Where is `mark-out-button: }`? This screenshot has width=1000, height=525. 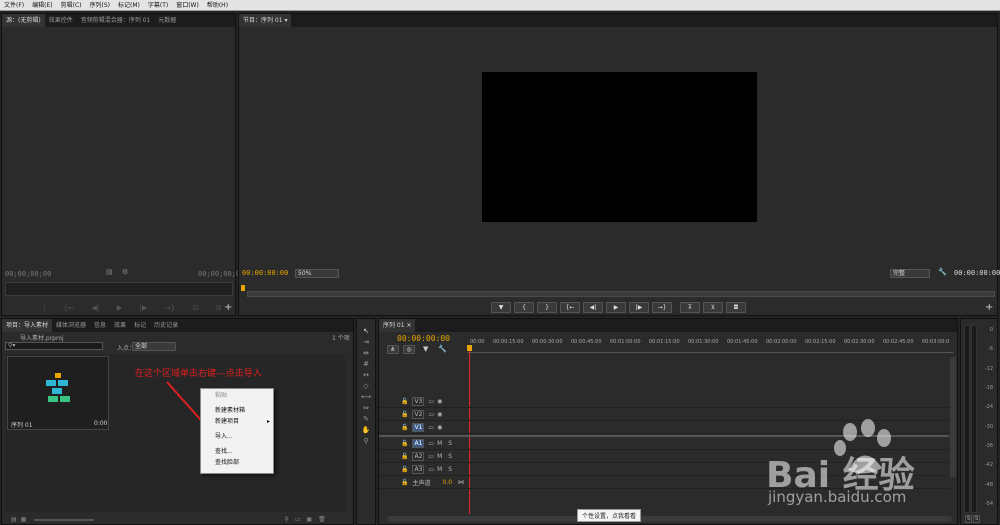 mark-out-button: } is located at coordinates (547, 307).